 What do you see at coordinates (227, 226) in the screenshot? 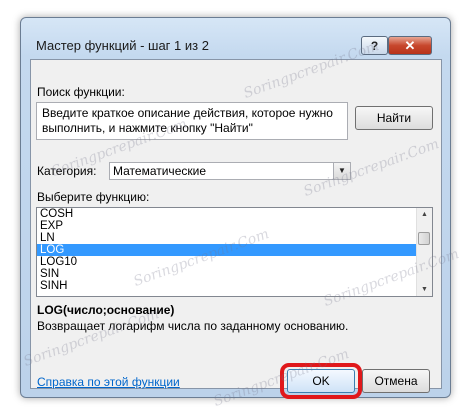
I see `function-list-item: EXP` at bounding box center [227, 226].